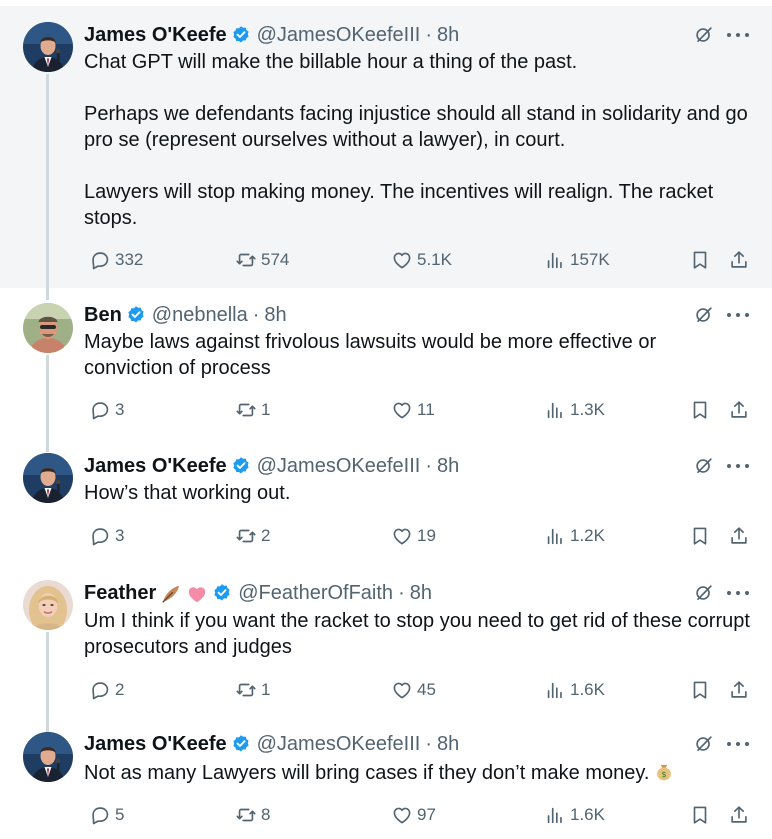 Image resolution: width=772 pixels, height=839 pixels. I want to click on views-button: 1.2K, so click(572, 536).